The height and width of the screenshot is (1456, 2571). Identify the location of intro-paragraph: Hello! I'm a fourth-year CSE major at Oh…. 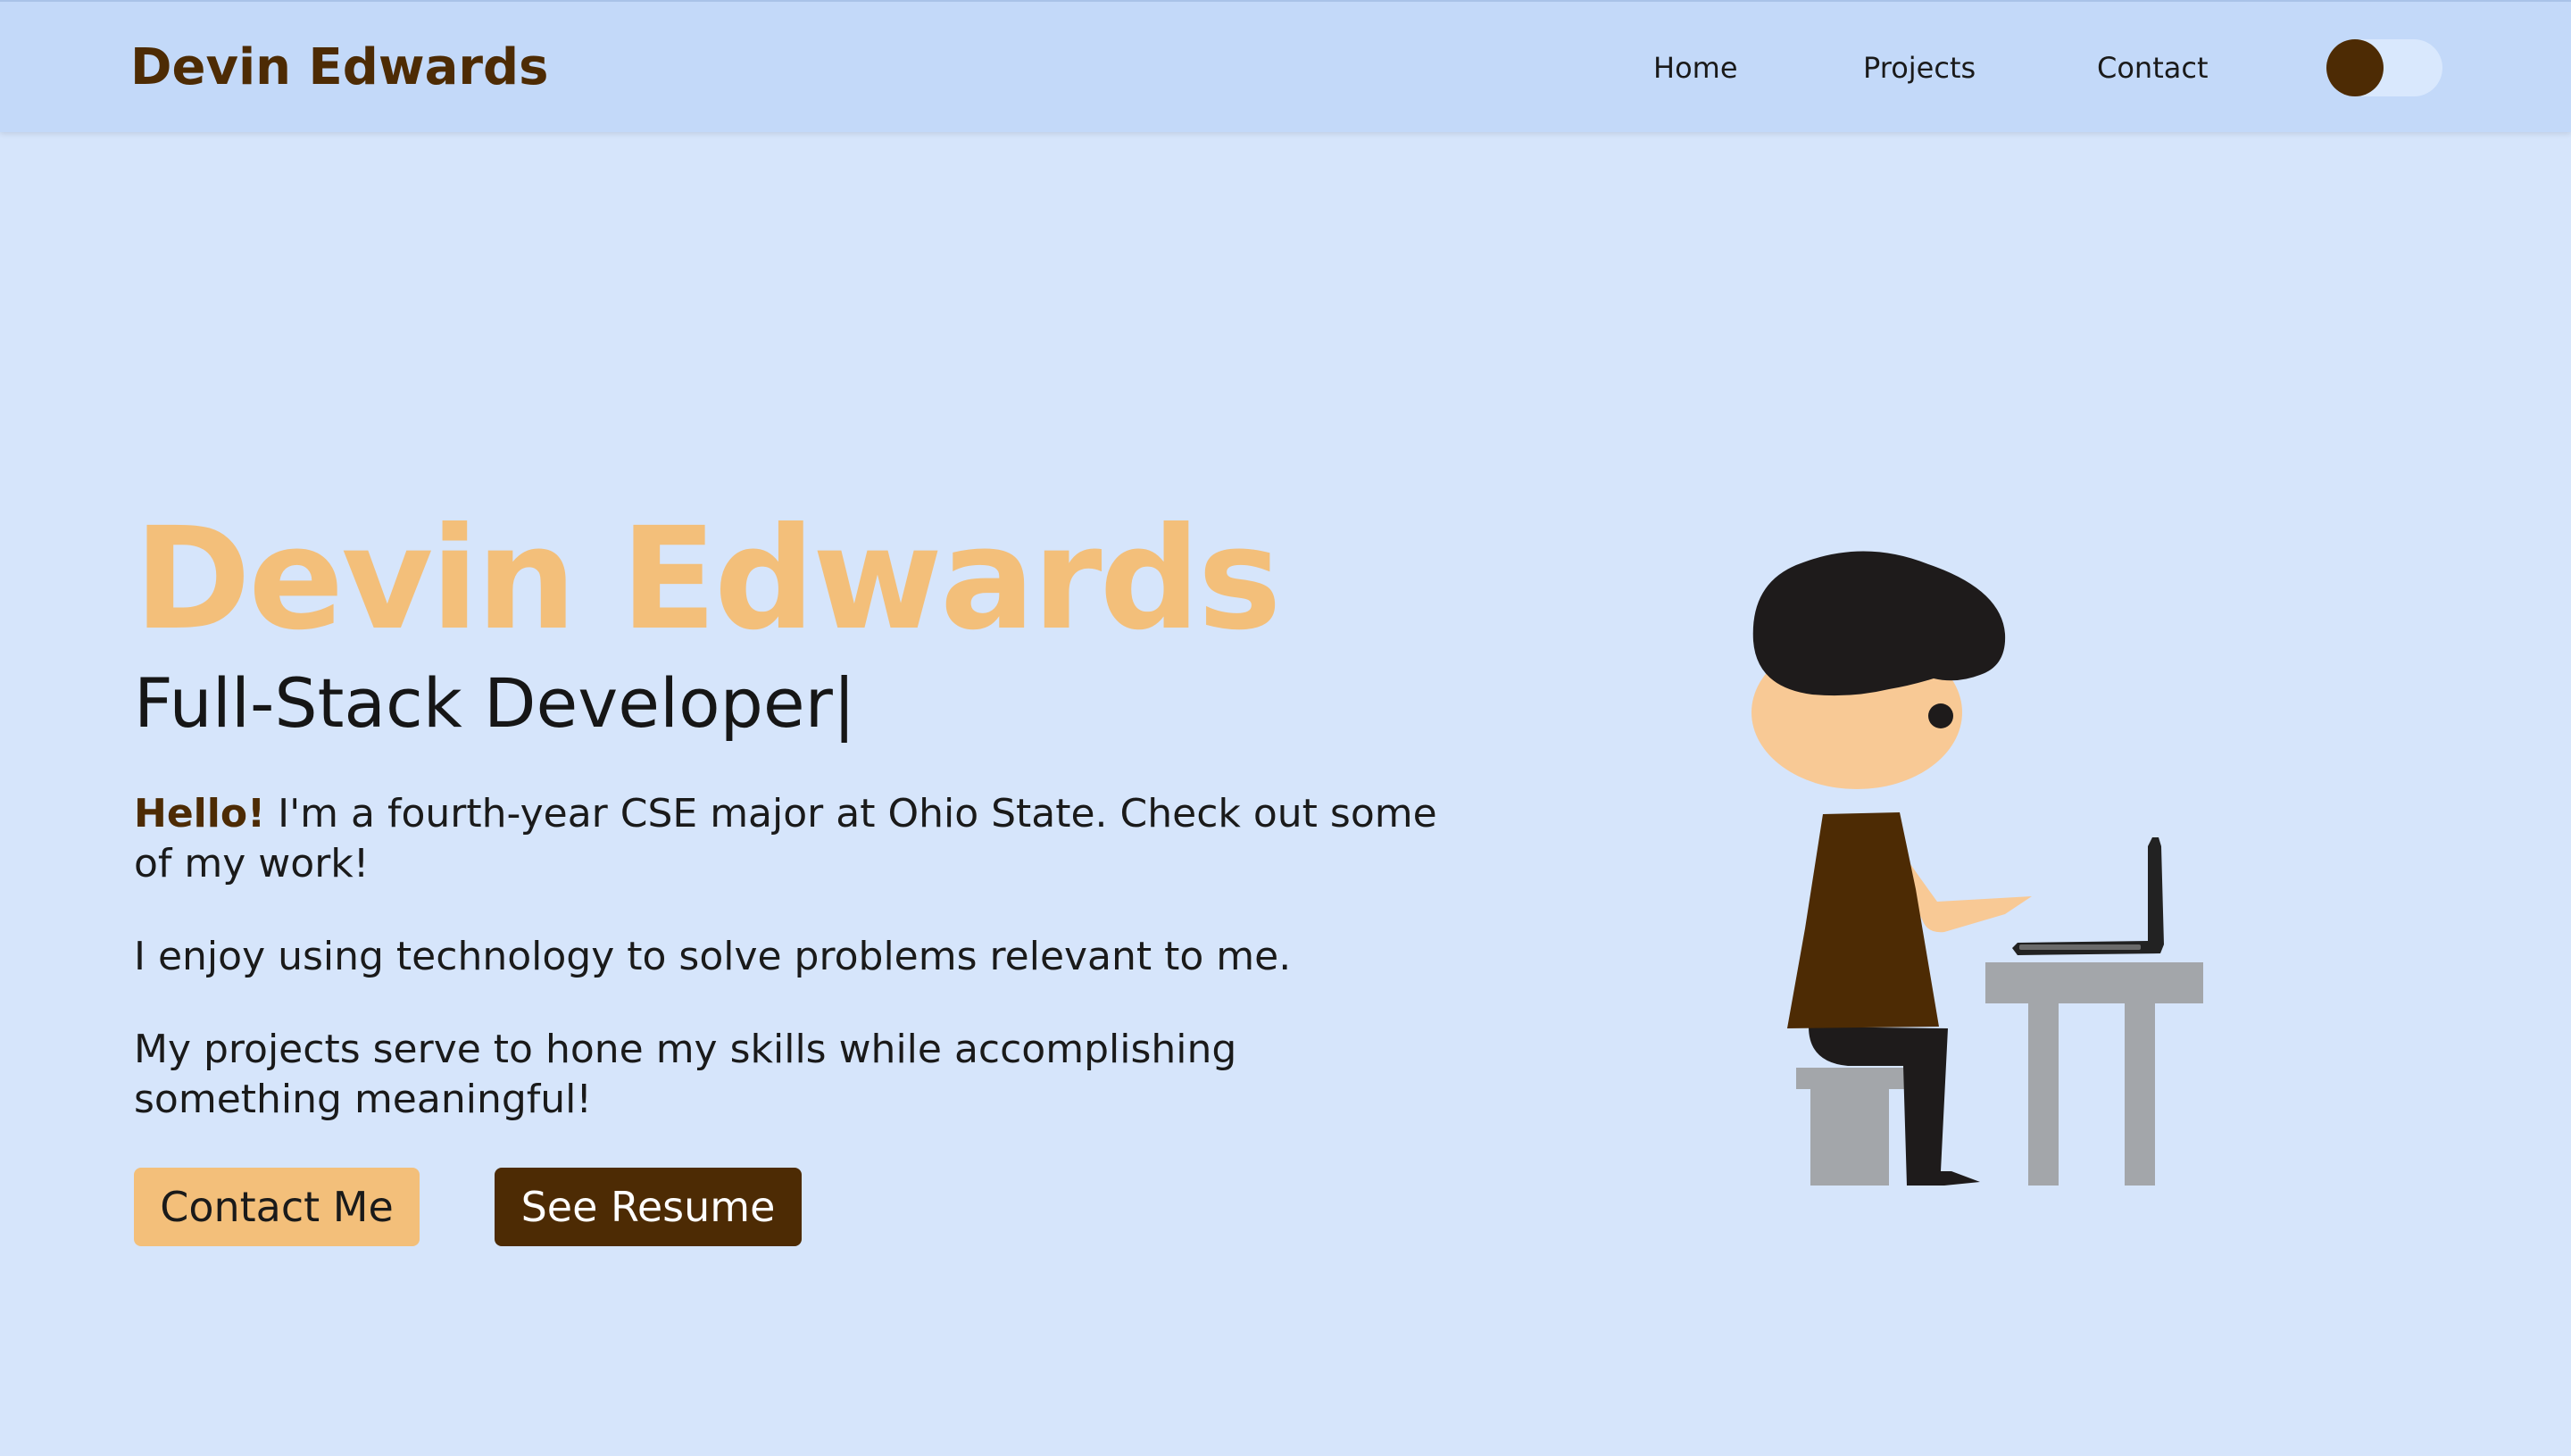
(785, 839).